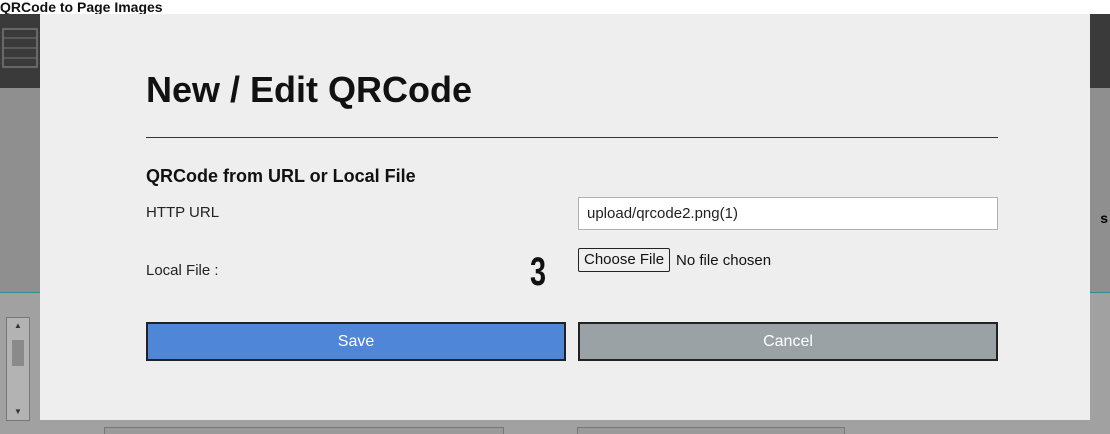 The height and width of the screenshot is (434, 1110). I want to click on choose-file-button: Choose File, so click(624, 260).